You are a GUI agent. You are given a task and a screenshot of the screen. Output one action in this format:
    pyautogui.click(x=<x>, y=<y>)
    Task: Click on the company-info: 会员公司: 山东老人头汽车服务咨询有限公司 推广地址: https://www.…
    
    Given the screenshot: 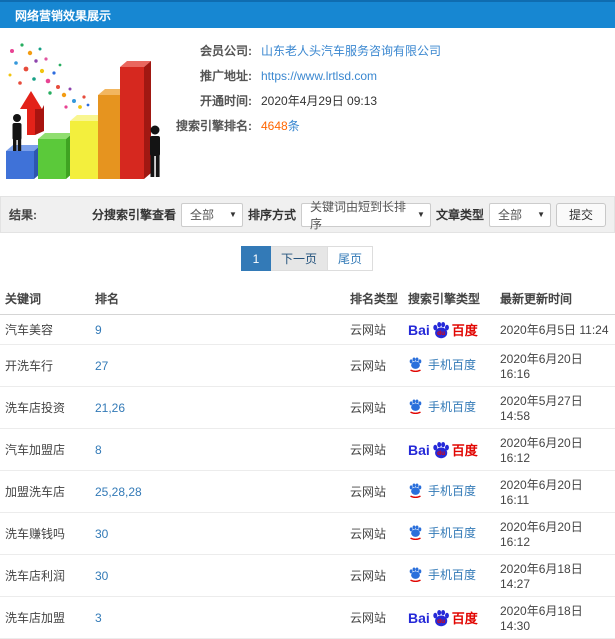 What is the action you would take?
    pyautogui.click(x=391, y=83)
    